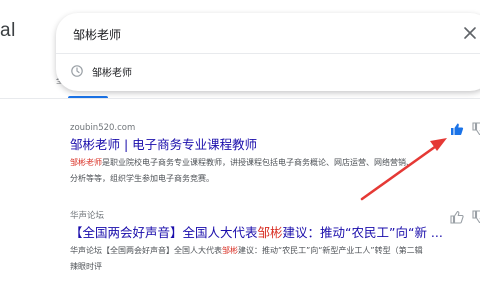  What do you see at coordinates (77, 71) in the screenshot?
I see `history-icon` at bounding box center [77, 71].